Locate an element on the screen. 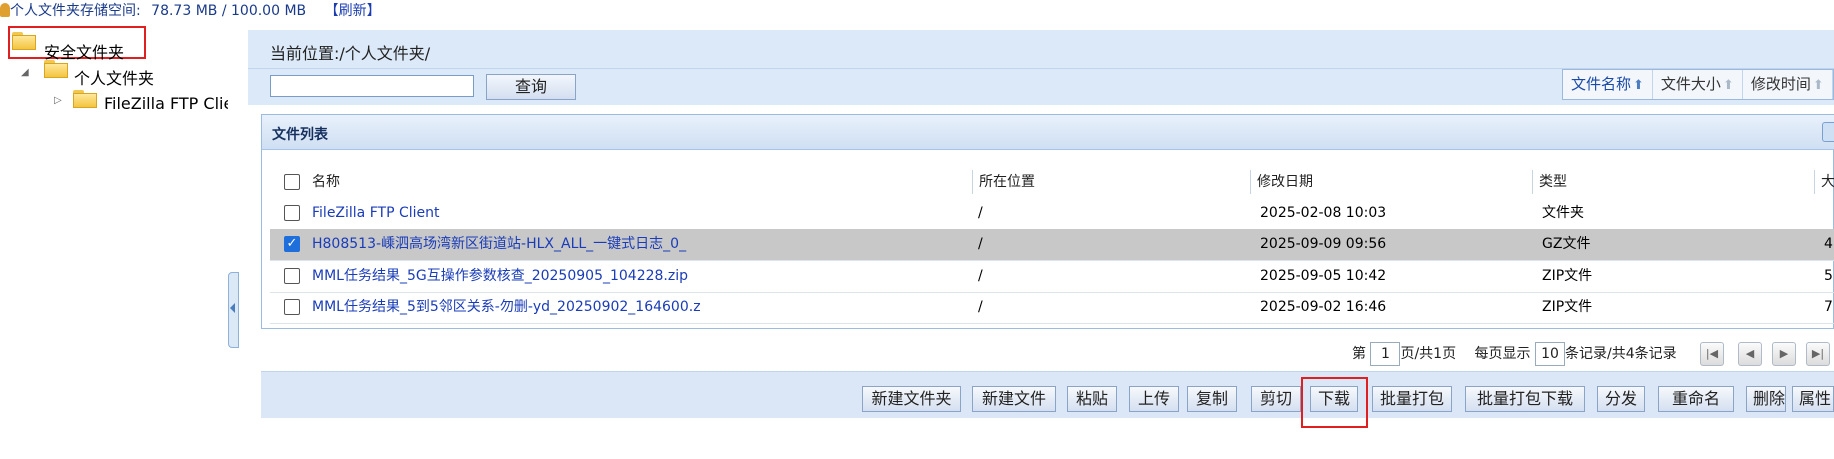  per-page-input: 10 is located at coordinates (1549, 354).